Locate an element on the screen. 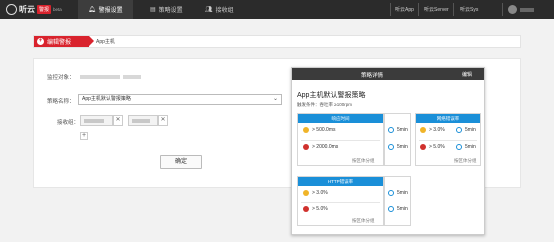  app-badge: 警报 is located at coordinates (44, 9).